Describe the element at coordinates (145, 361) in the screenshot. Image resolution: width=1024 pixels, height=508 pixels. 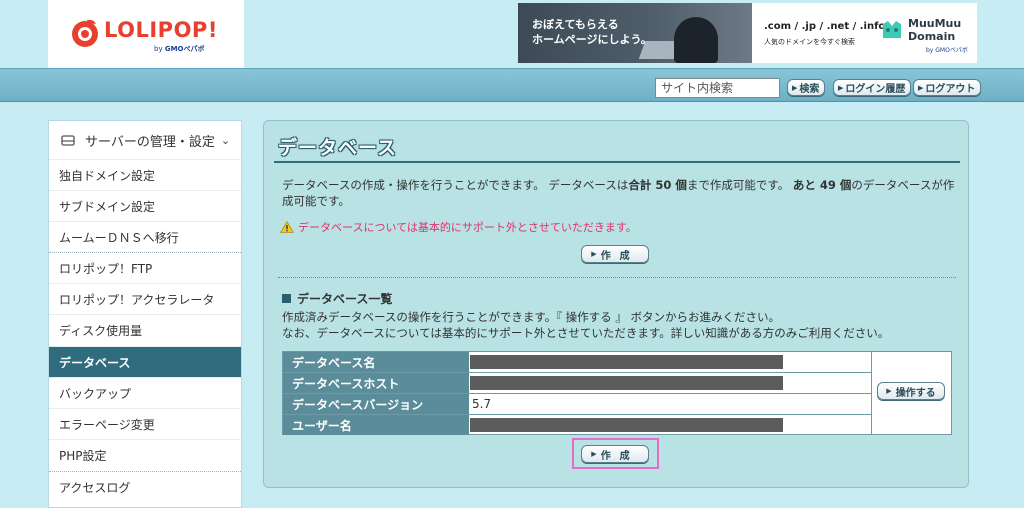
I see `sidebar-item-database: データベース` at that location.